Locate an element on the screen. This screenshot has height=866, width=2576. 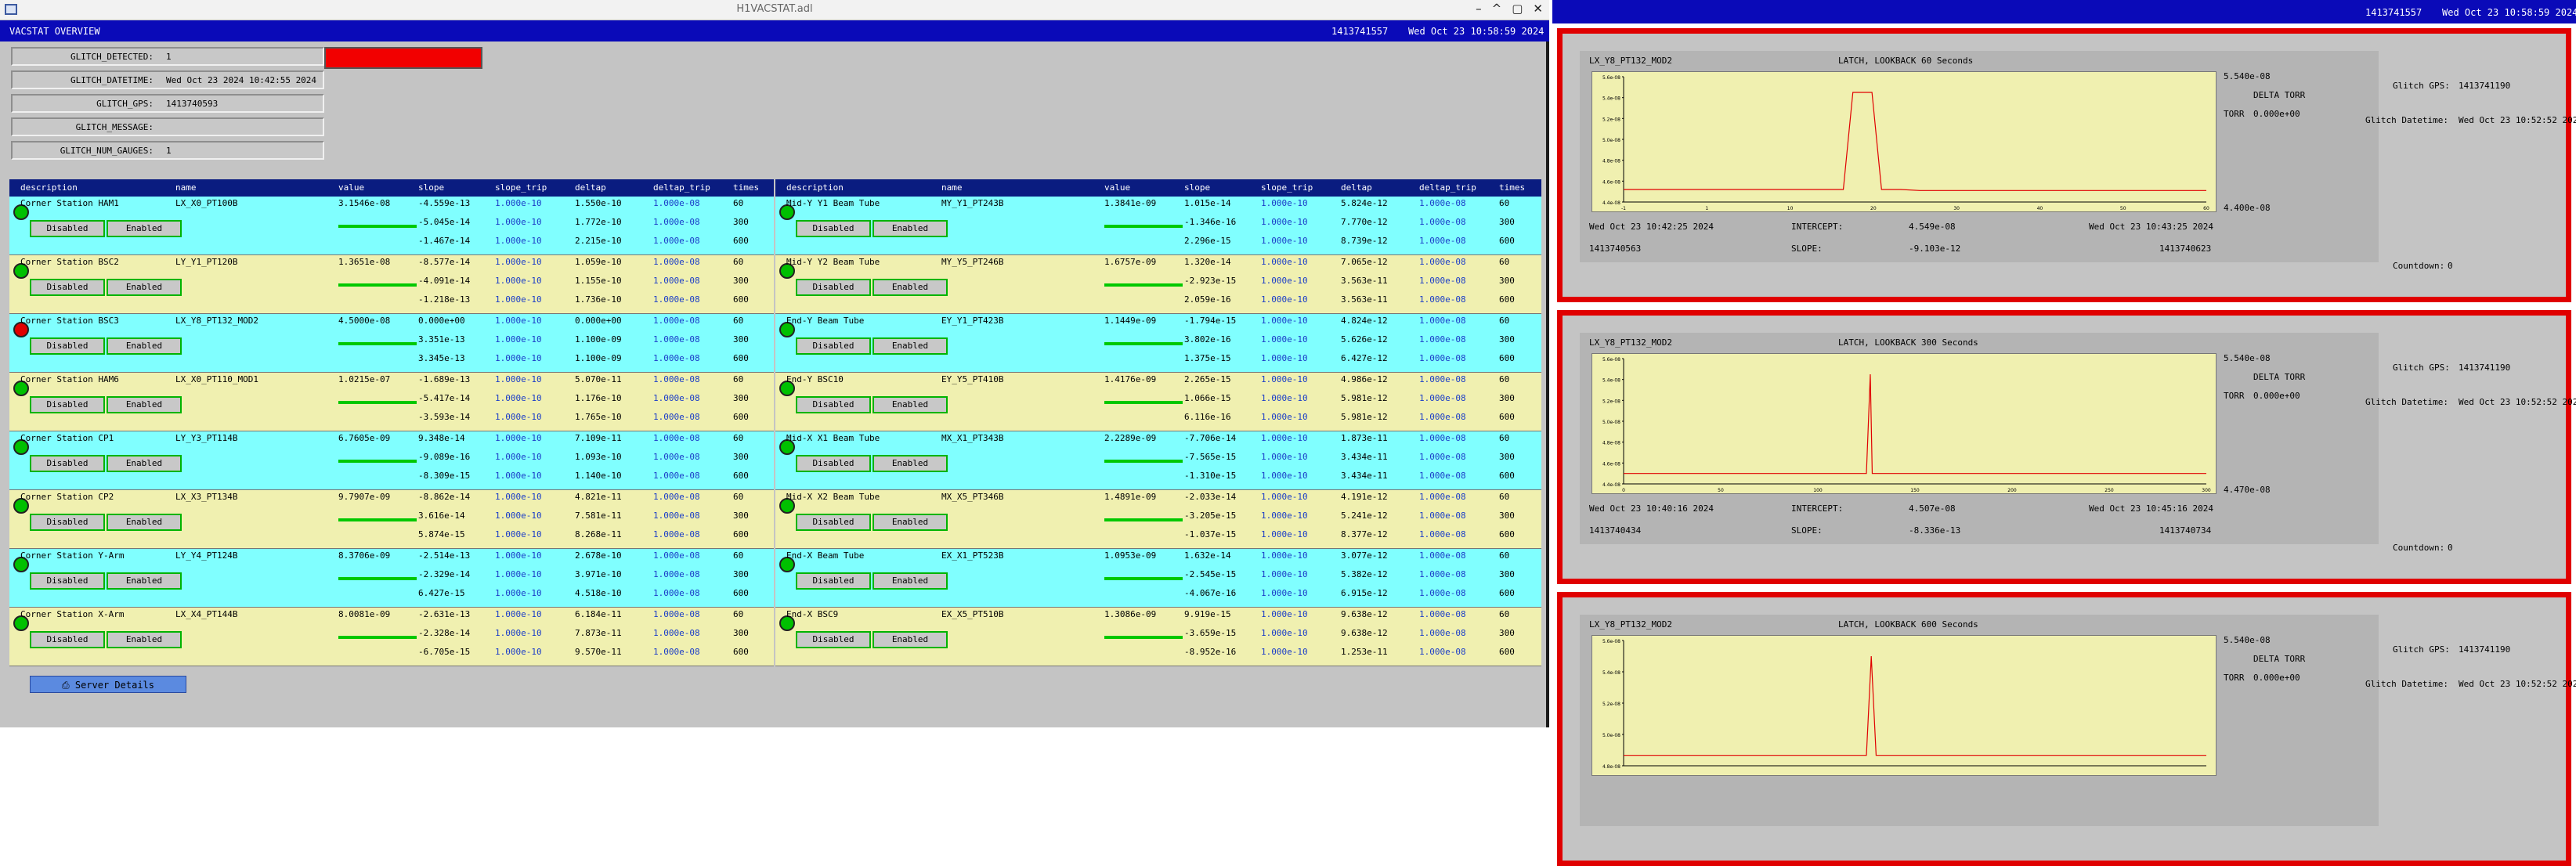
column-header-value: value is located at coordinates (351, 188).